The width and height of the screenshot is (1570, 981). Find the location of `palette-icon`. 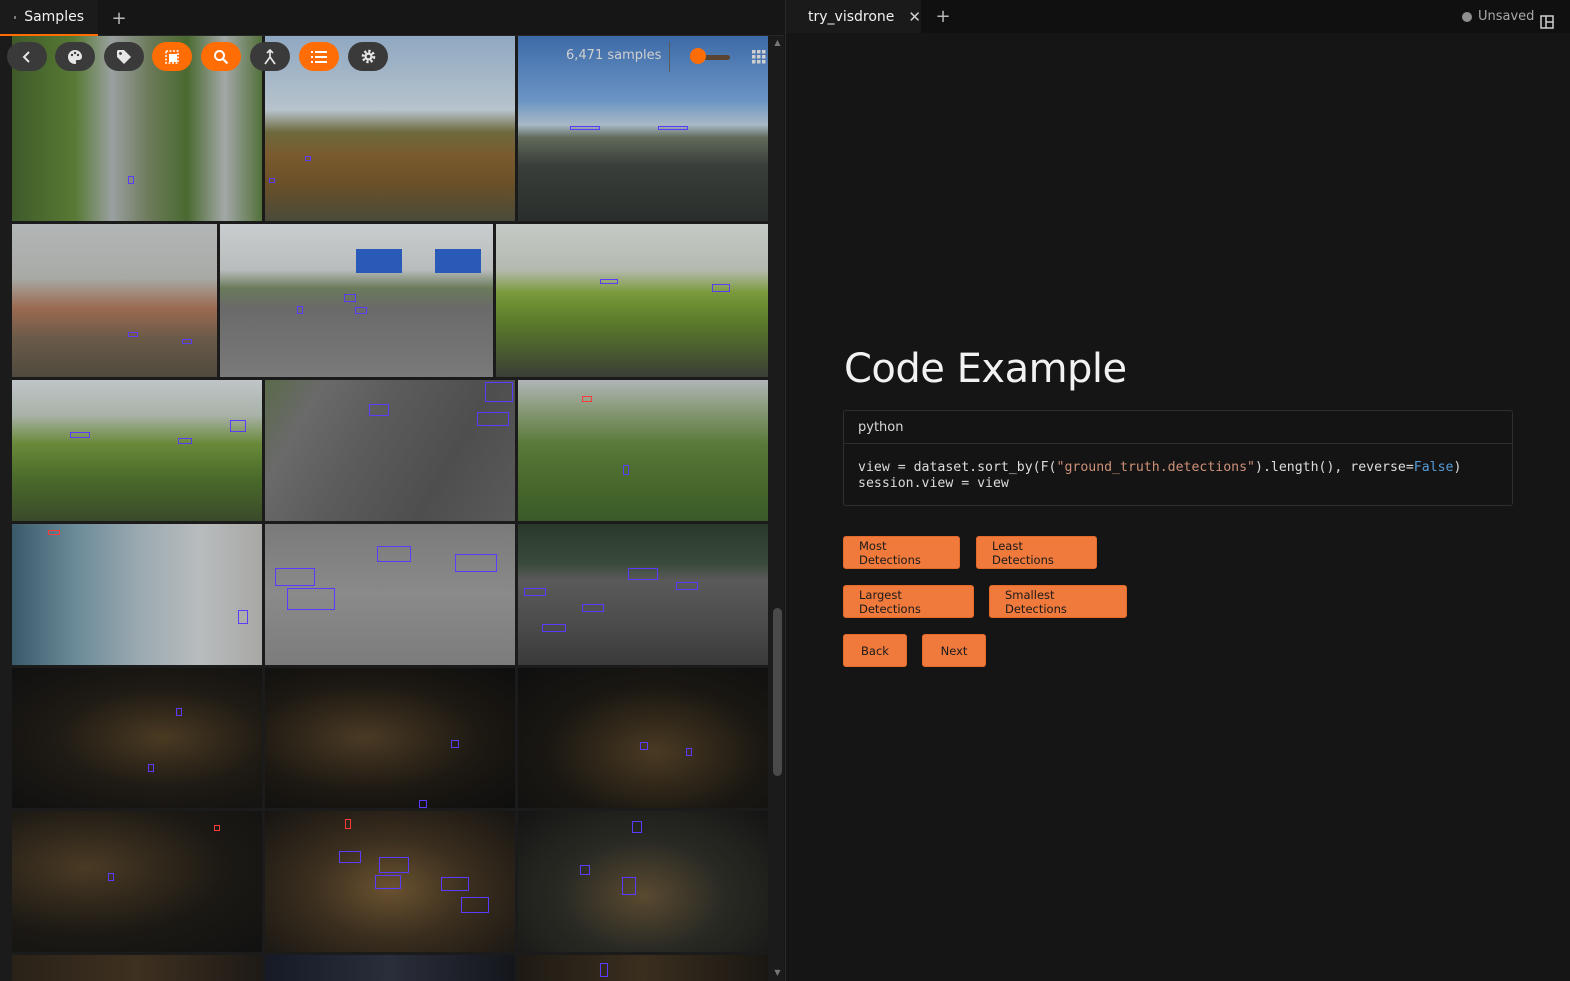

palette-icon is located at coordinates (75, 56).